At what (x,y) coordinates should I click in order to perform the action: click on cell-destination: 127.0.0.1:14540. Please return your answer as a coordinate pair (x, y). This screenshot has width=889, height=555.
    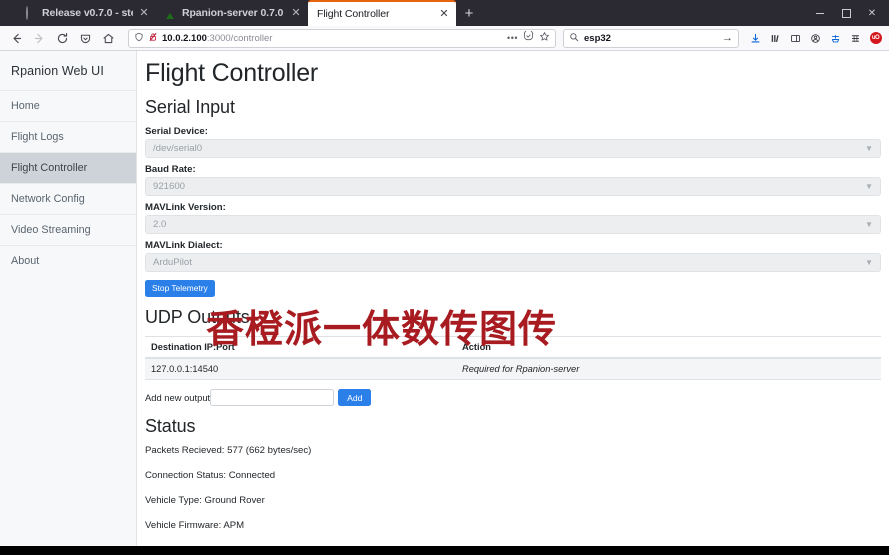
    Looking at the image, I should click on (300, 369).